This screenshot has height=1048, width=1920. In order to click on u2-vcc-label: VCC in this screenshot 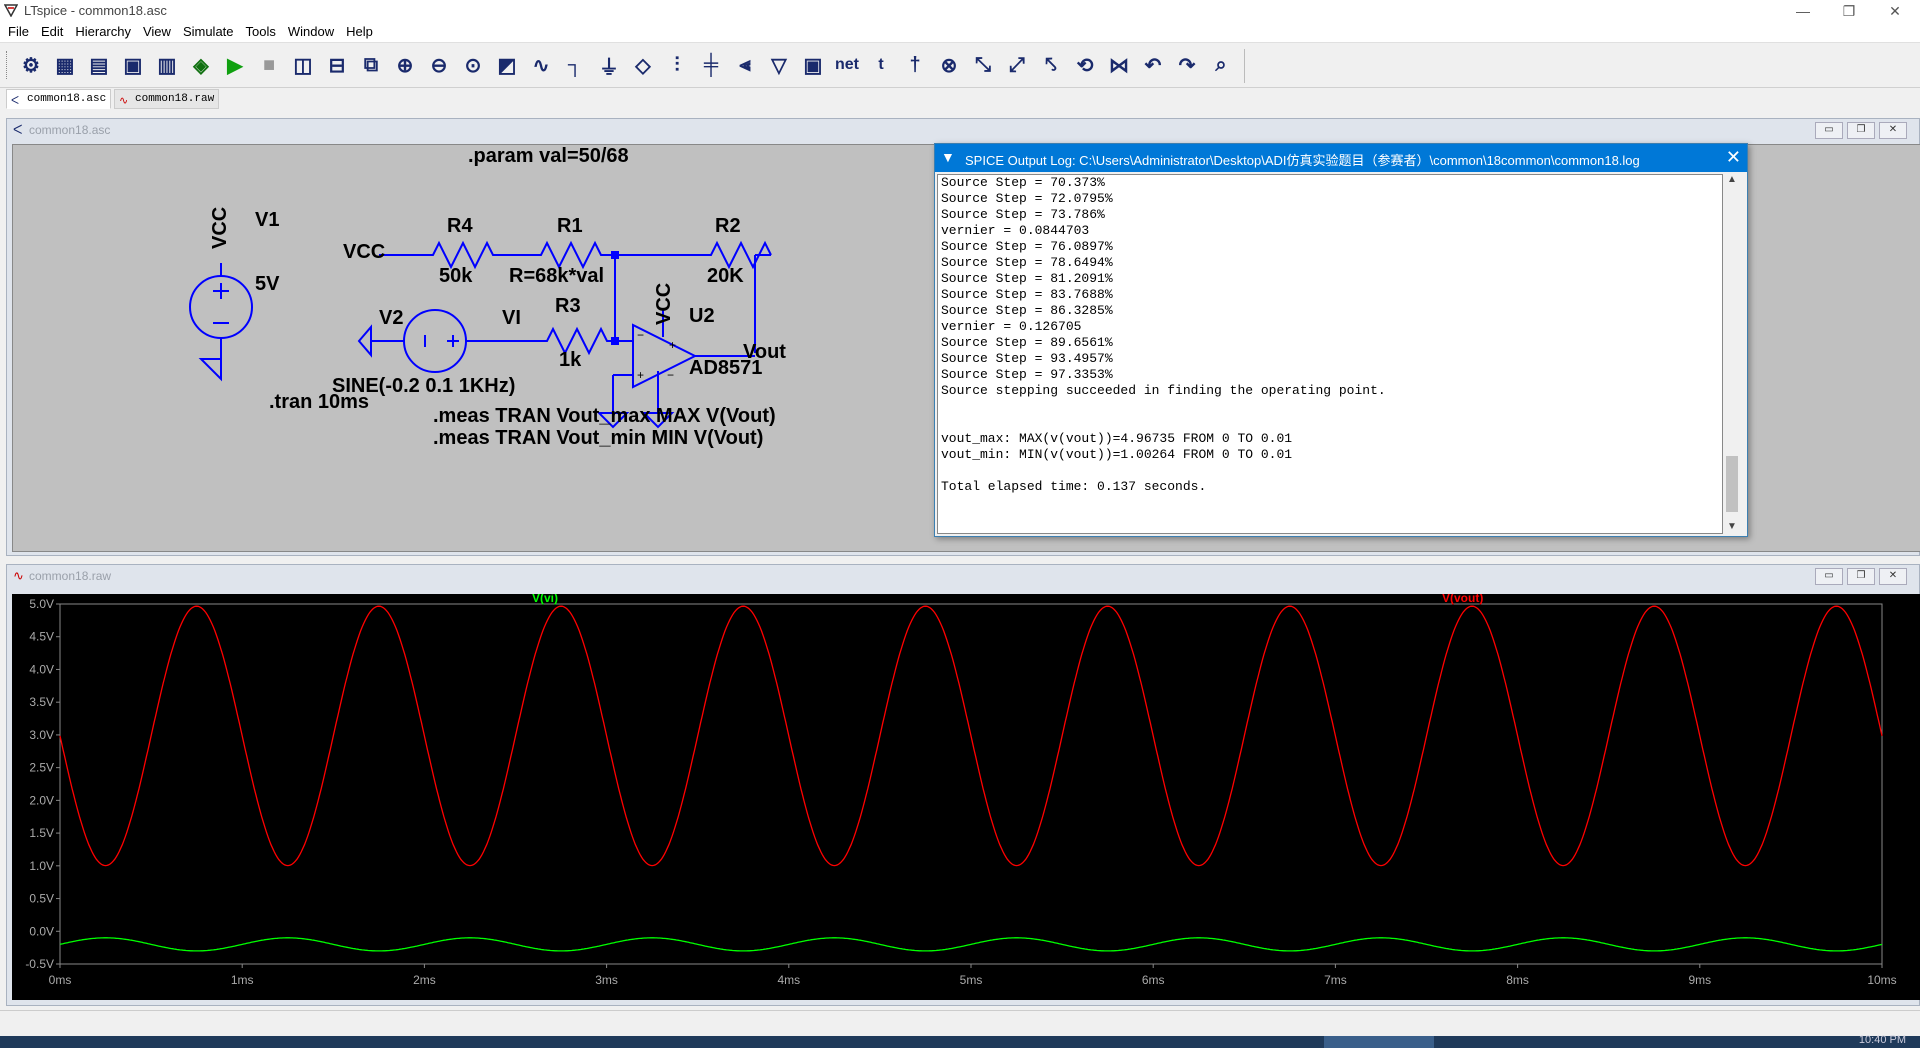, I will do `click(664, 304)`.